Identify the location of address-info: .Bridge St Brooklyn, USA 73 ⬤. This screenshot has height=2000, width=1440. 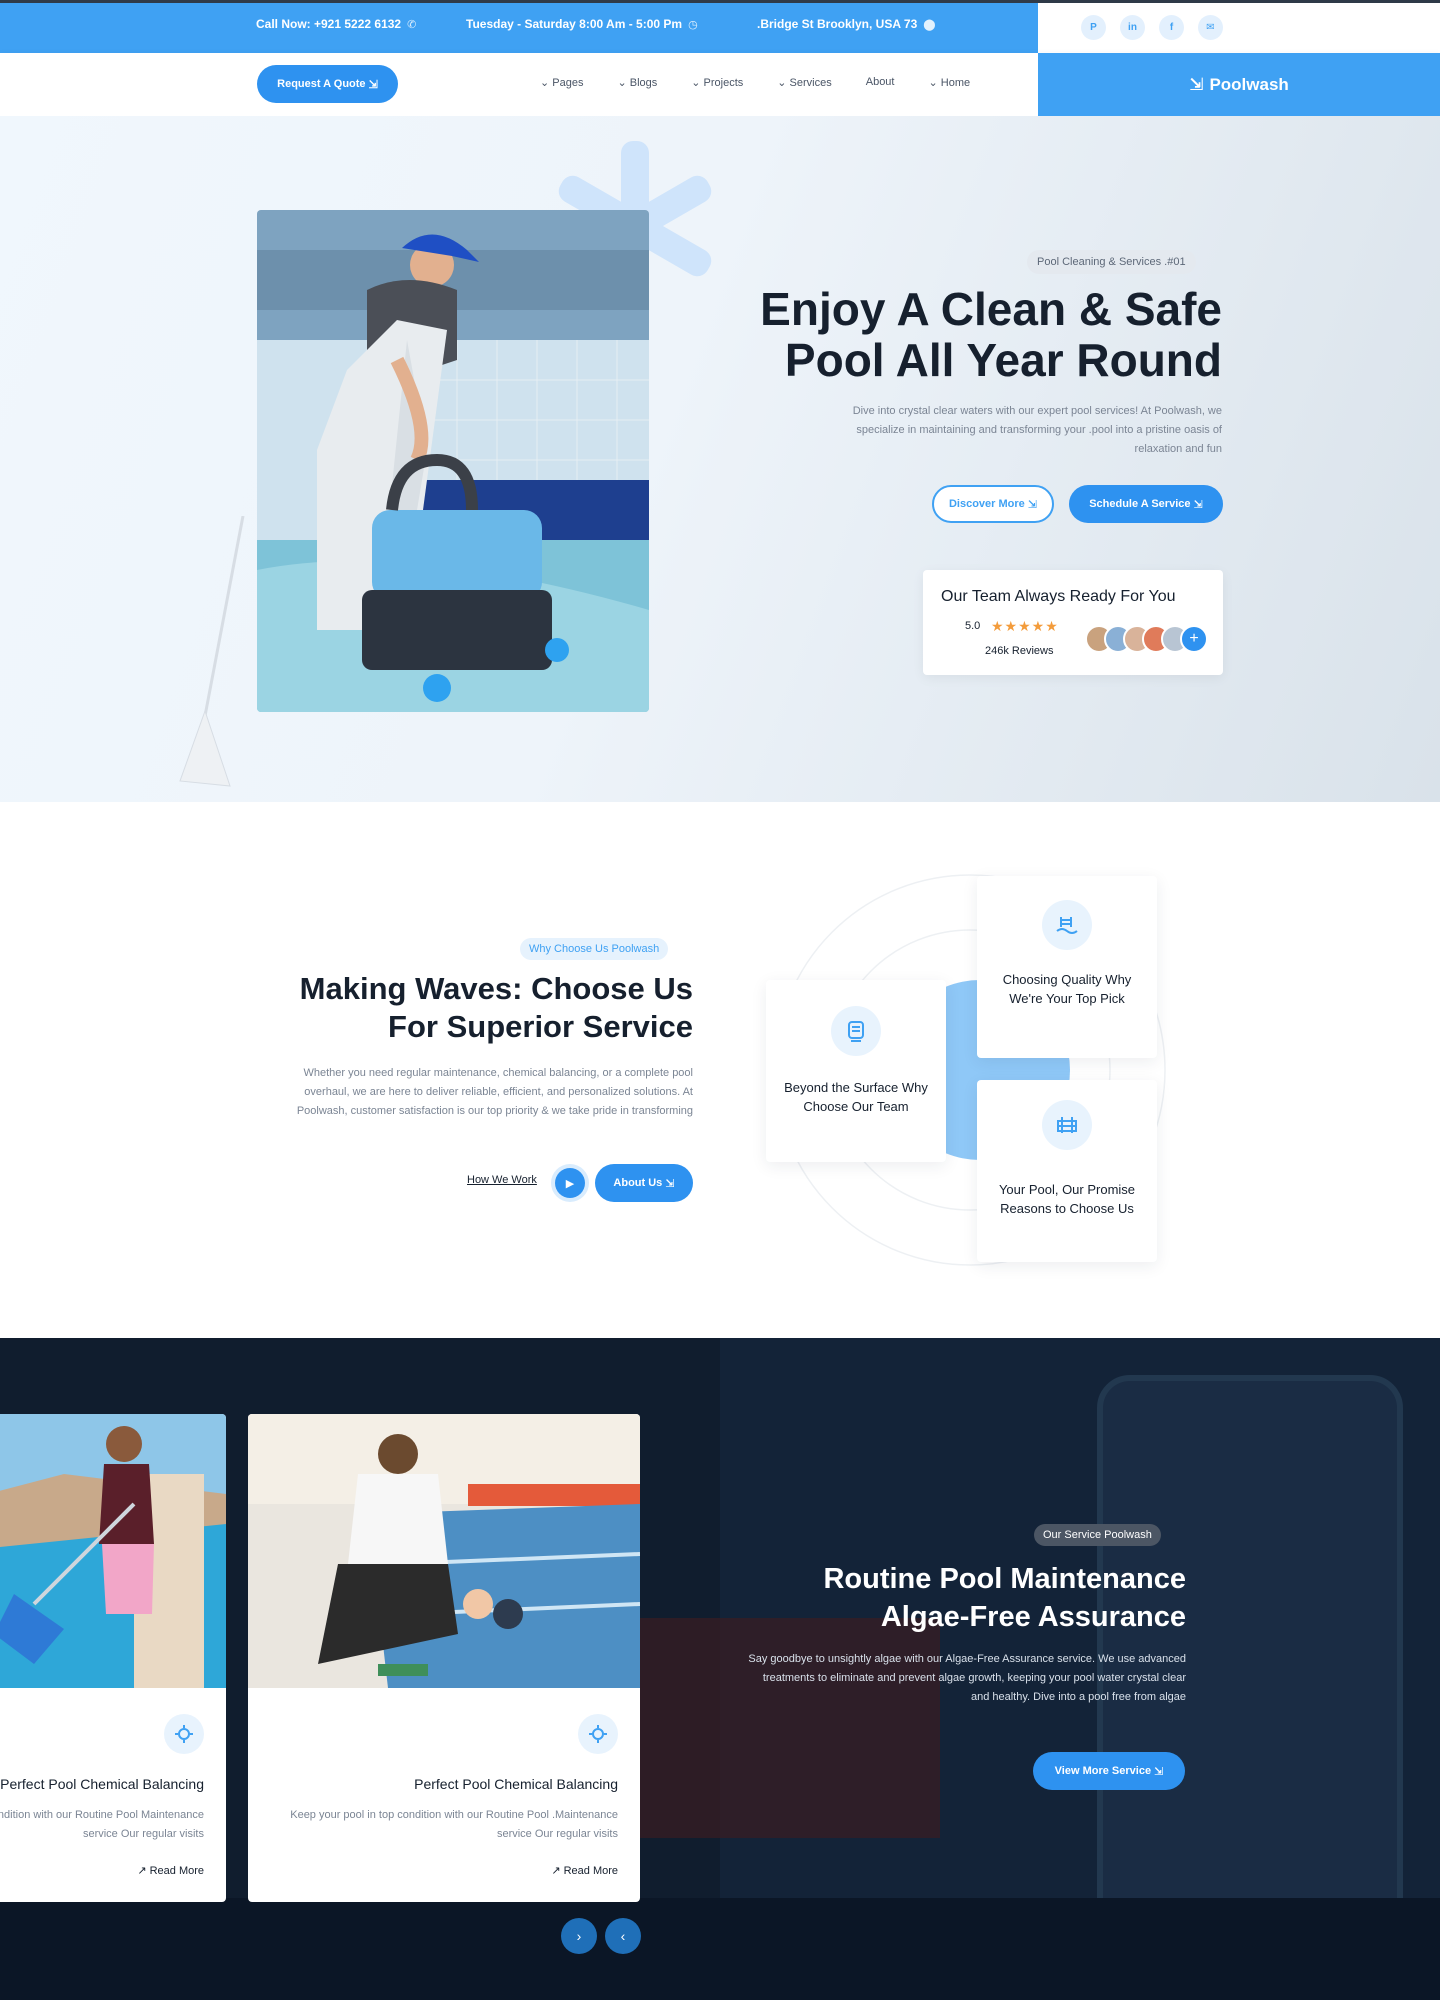
(846, 24).